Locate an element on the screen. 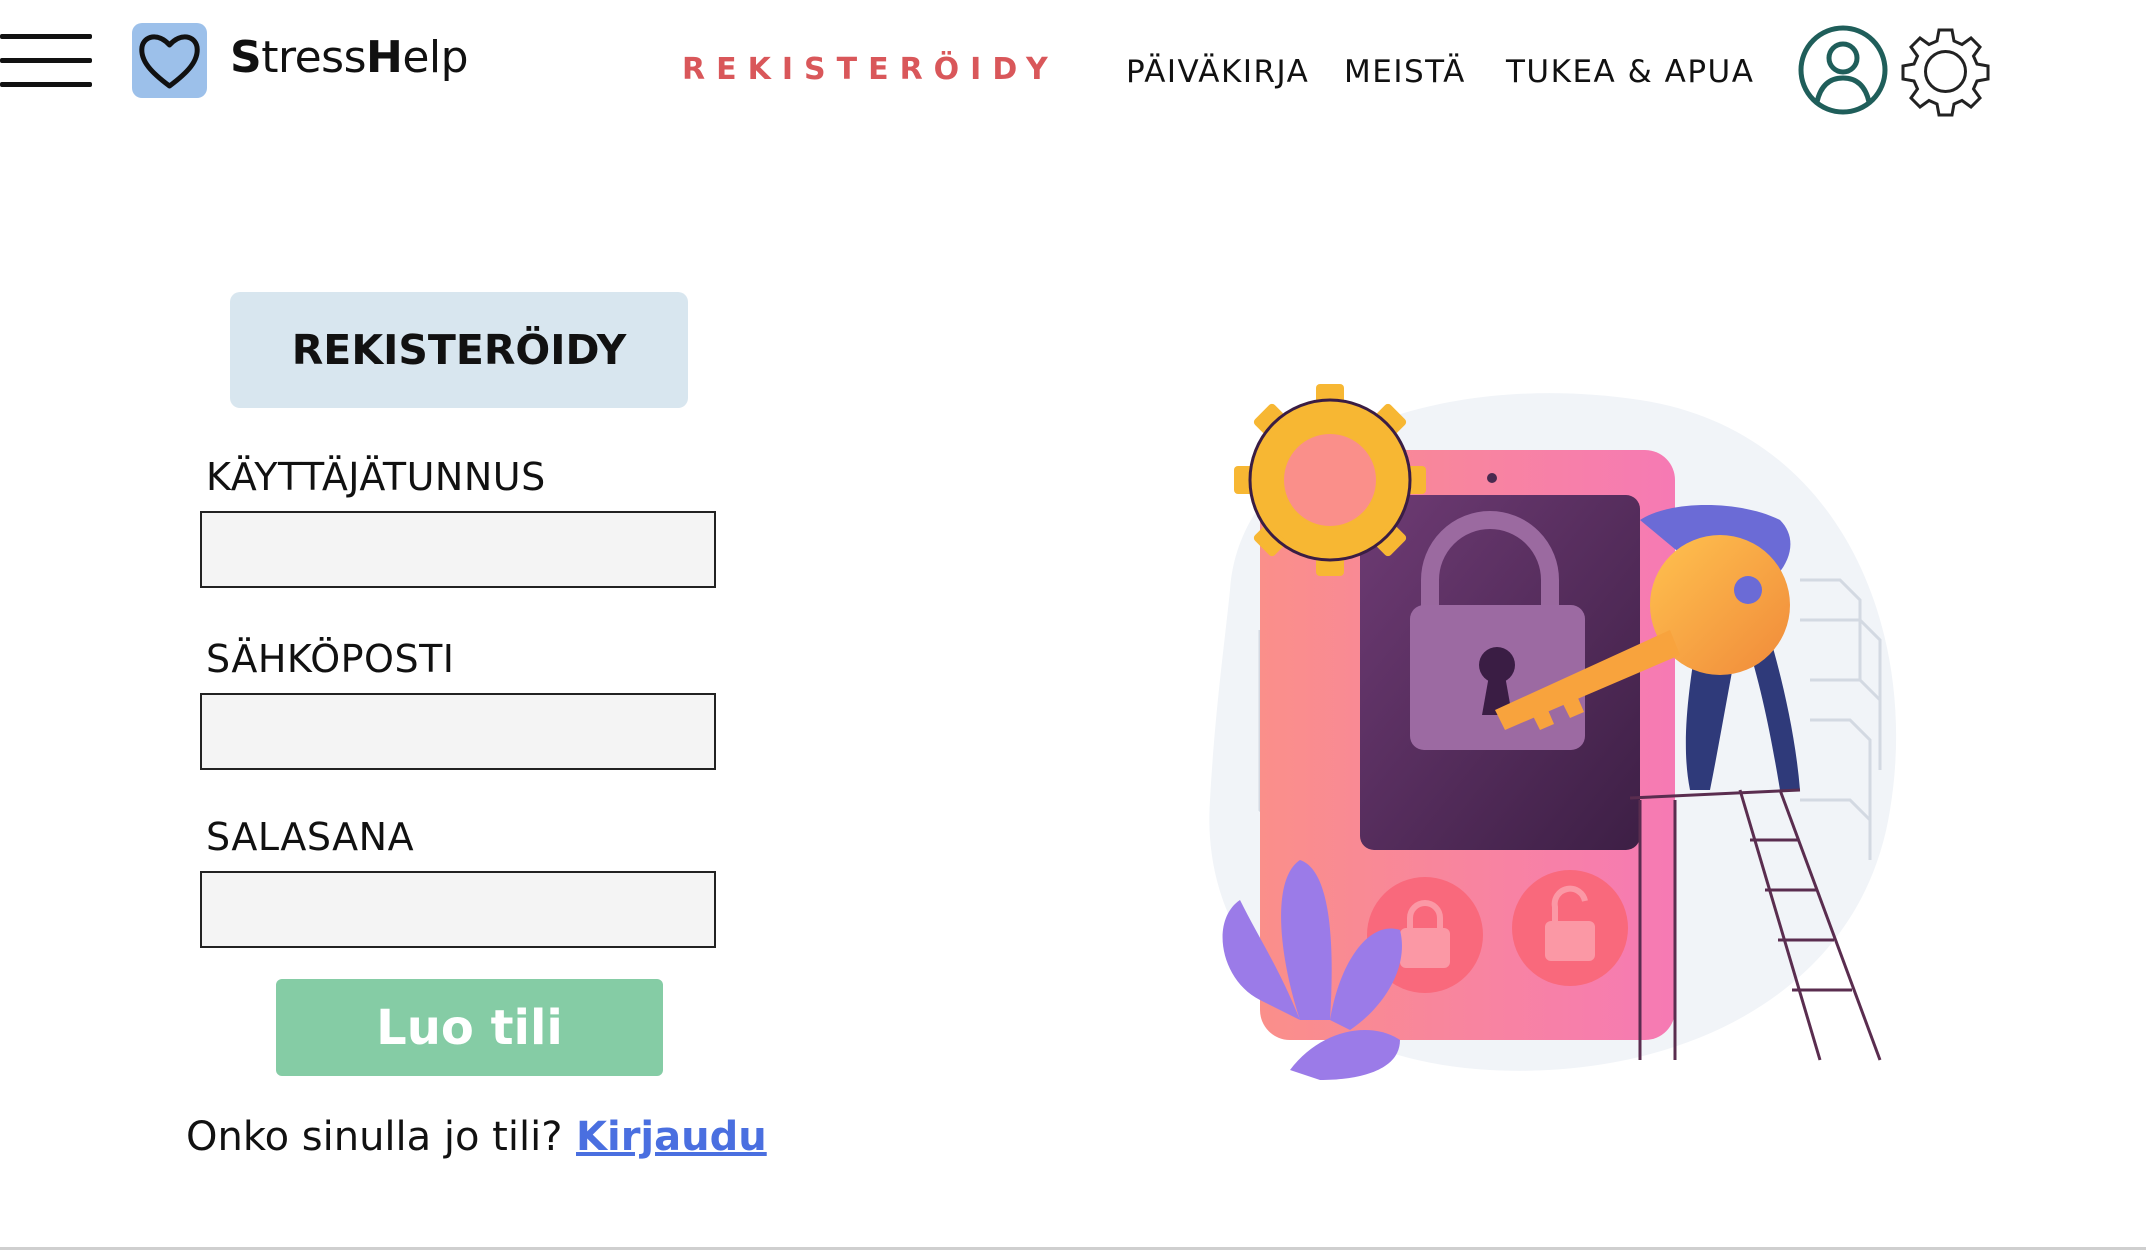 The image size is (2146, 1250). password-label: SALASANA is located at coordinates (310, 837).